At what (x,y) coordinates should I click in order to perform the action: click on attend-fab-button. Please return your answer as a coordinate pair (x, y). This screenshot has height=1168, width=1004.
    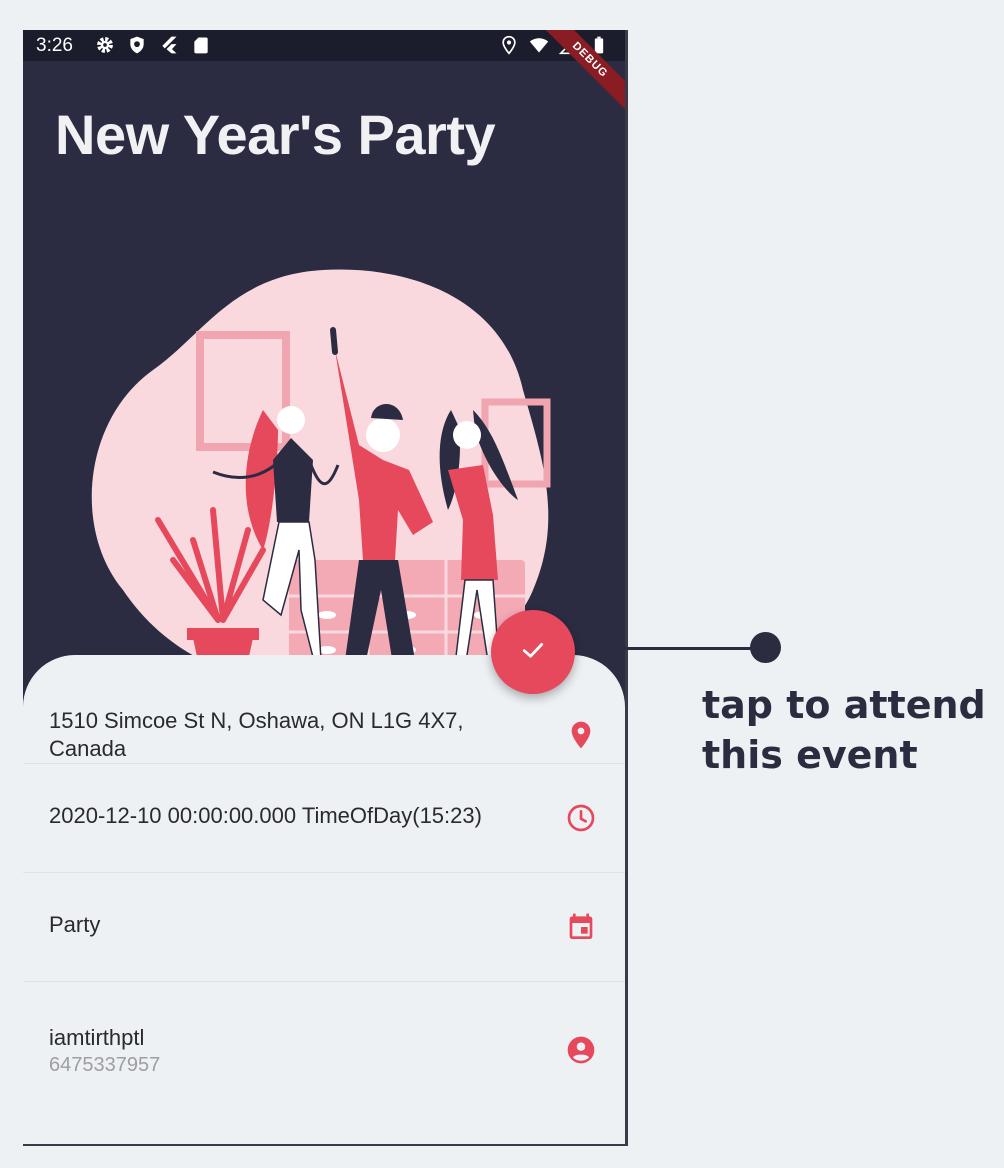
    Looking at the image, I should click on (533, 652).